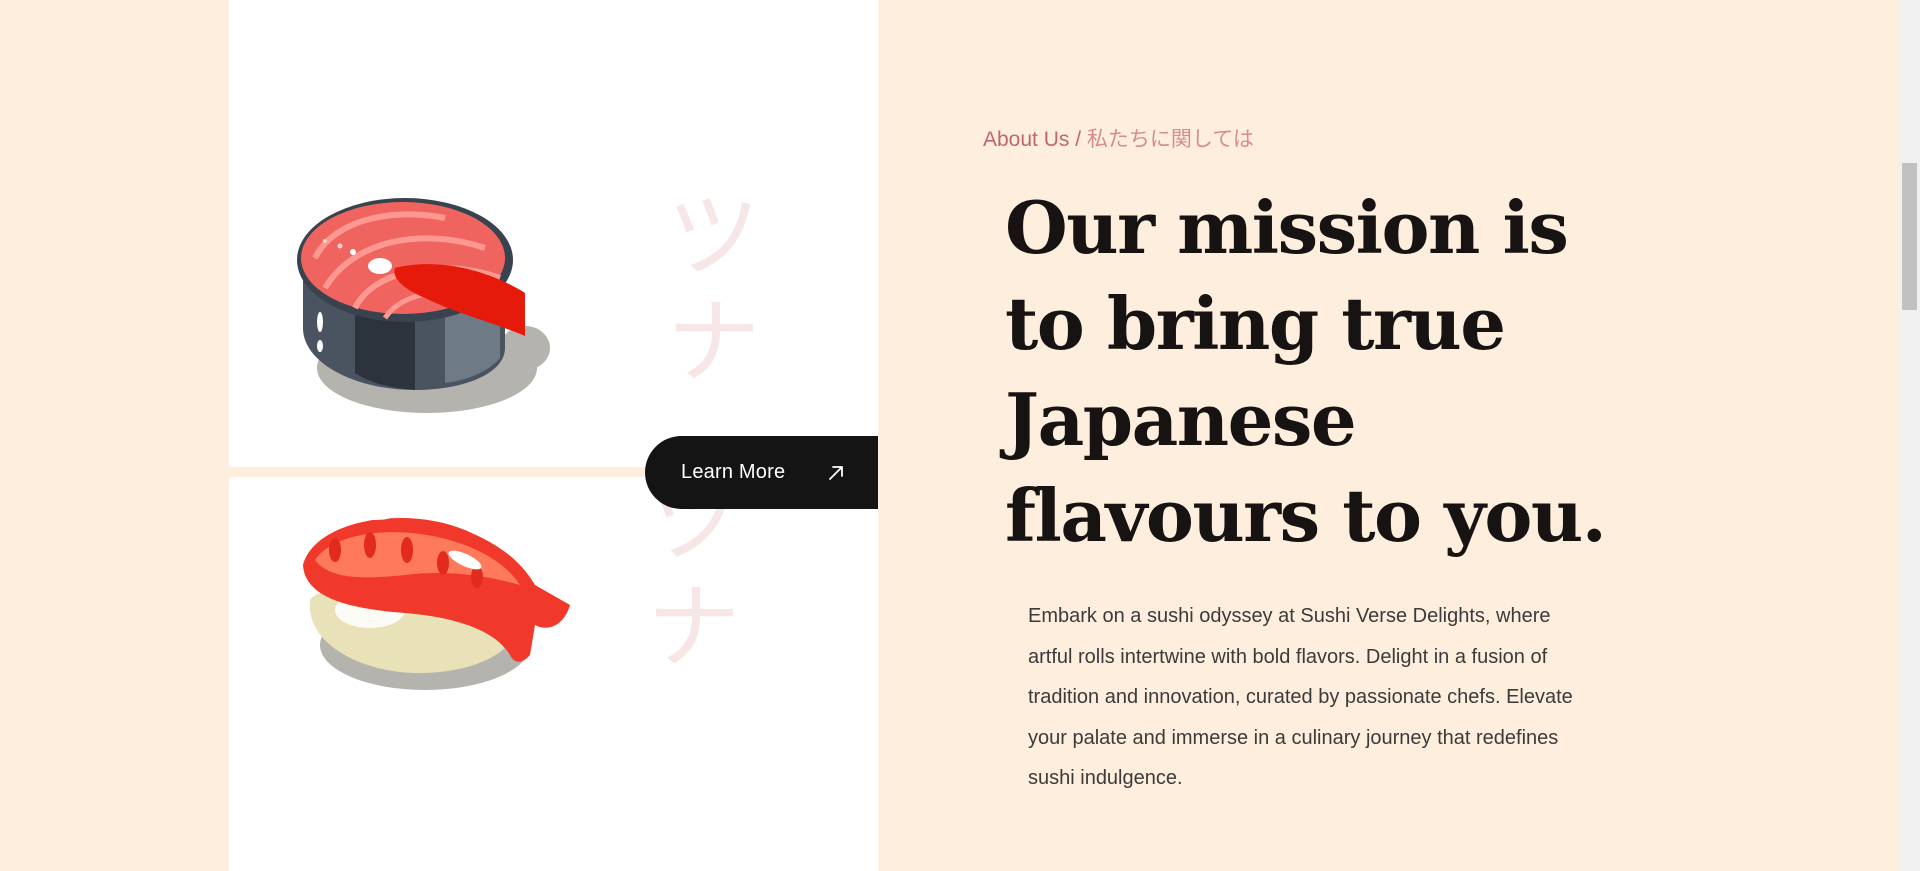  I want to click on scrollbar-thumb, so click(1909, 236).